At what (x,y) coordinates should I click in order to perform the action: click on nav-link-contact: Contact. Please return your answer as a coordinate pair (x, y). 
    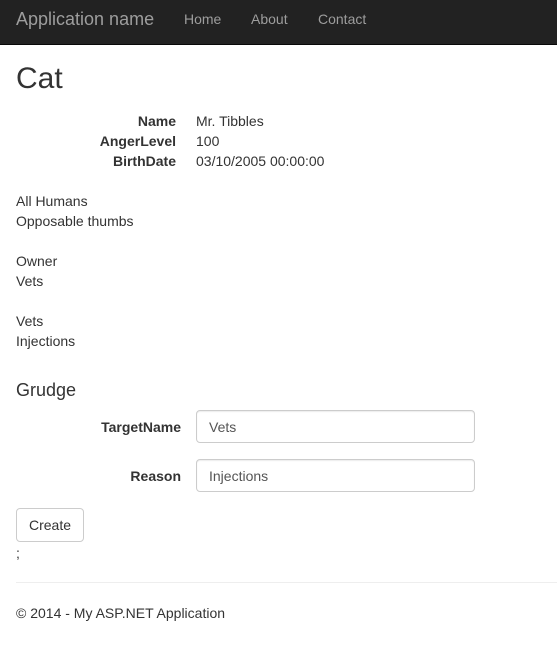
    Looking at the image, I should click on (342, 19).